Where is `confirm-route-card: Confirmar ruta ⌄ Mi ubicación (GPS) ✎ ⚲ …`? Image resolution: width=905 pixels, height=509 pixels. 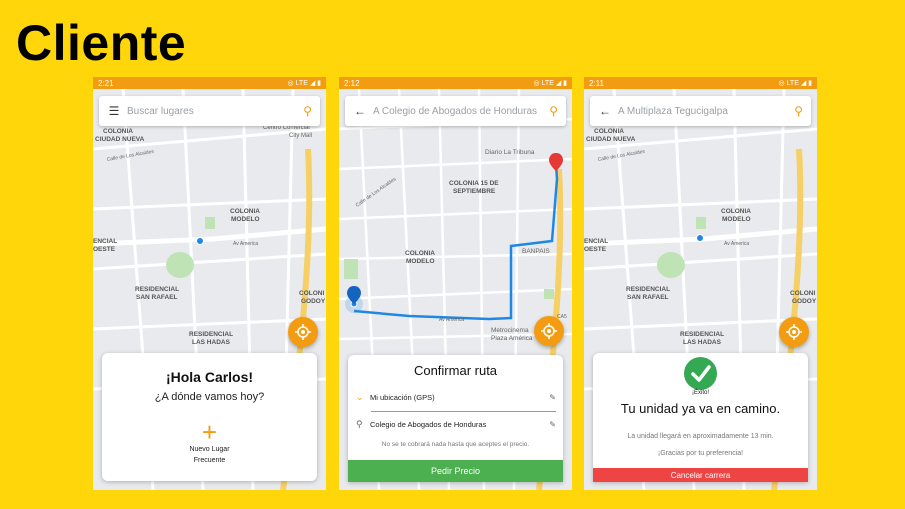 confirm-route-card: Confirmar ruta ⌄ Mi ubicación (GPS) ✎ ⚲ … is located at coordinates (455, 418).